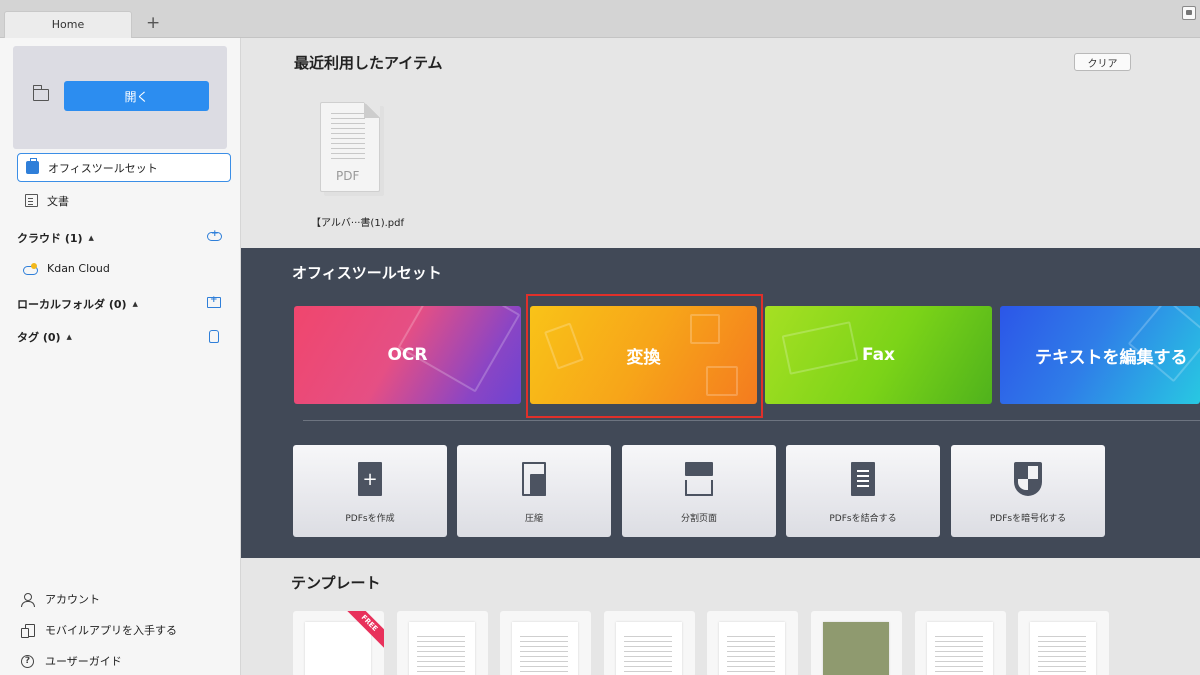  I want to click on local-folder-label: ローカルフォルダ (0), so click(72, 304).